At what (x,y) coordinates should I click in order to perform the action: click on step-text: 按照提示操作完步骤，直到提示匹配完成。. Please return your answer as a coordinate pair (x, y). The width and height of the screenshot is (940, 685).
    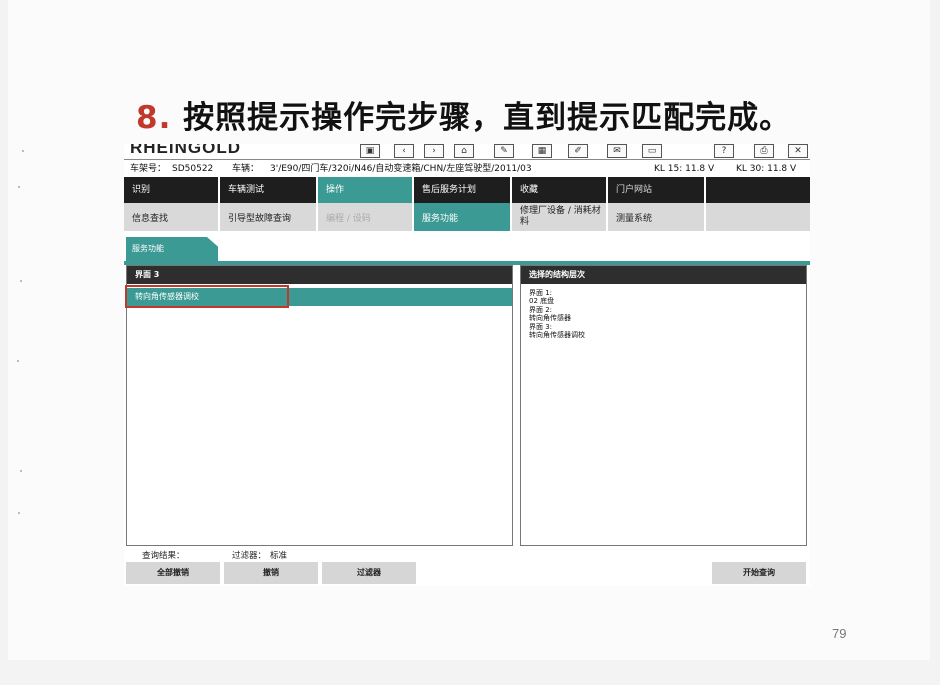
    Looking at the image, I should click on (487, 118).